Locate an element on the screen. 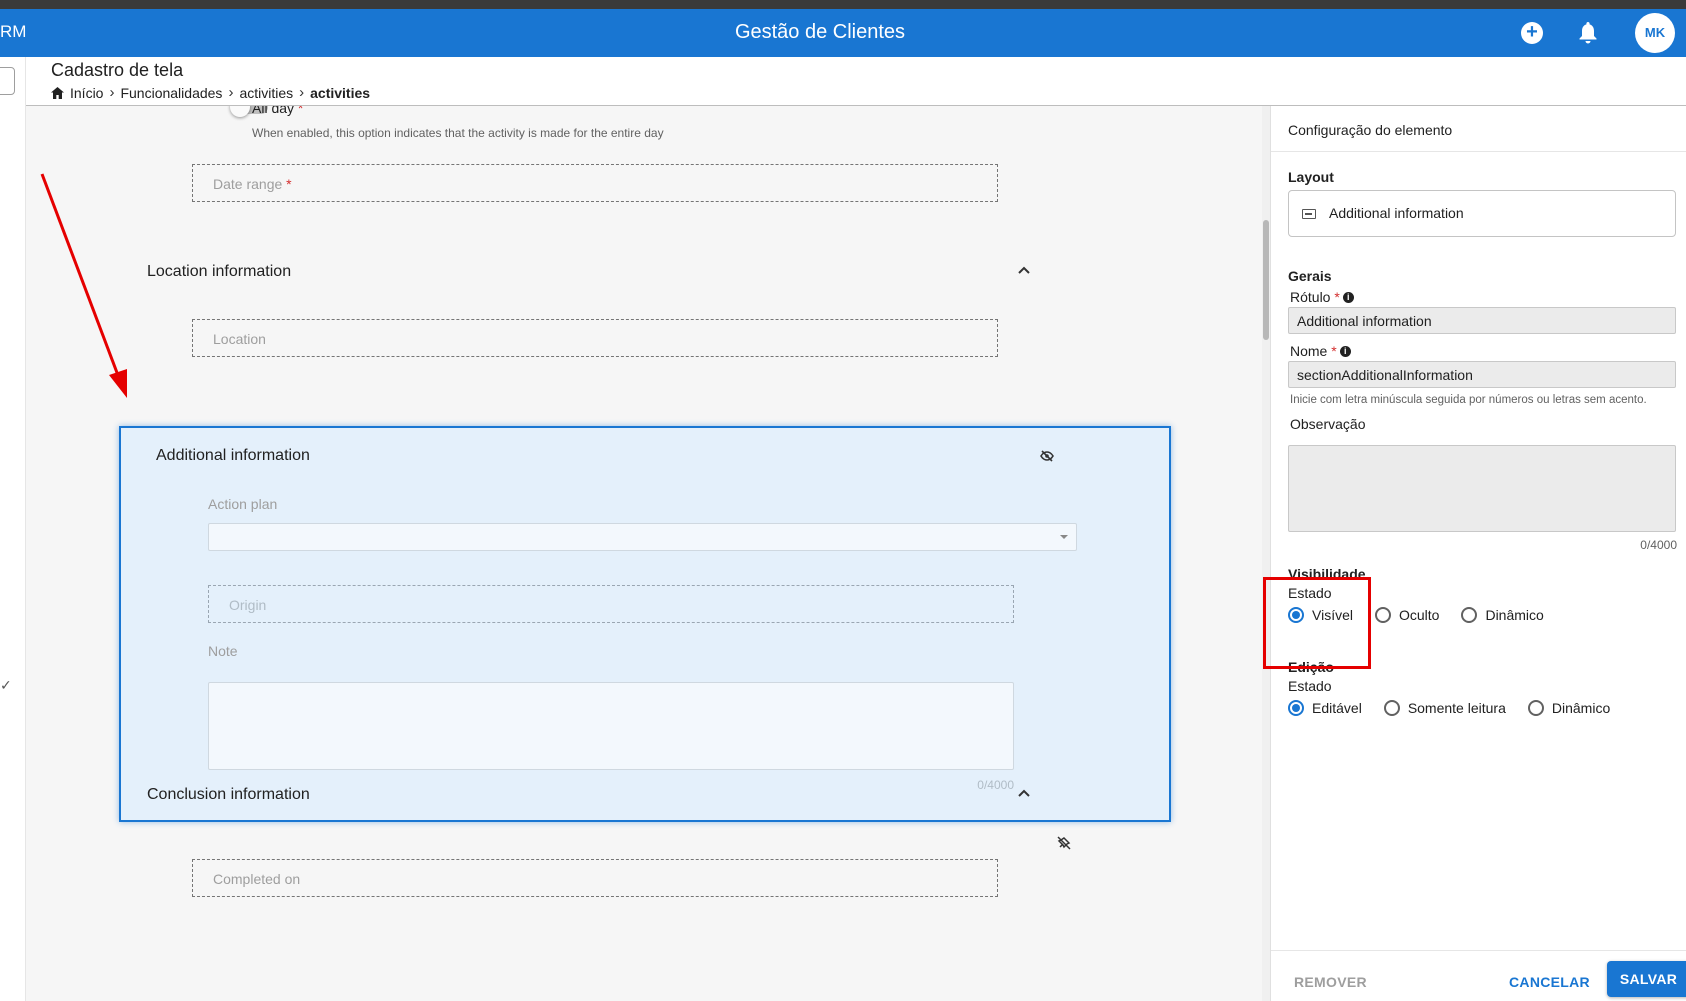 The width and height of the screenshot is (1686, 1001). panel-footer: REMOVER CANCELAR SALVAR is located at coordinates (1478, 975).